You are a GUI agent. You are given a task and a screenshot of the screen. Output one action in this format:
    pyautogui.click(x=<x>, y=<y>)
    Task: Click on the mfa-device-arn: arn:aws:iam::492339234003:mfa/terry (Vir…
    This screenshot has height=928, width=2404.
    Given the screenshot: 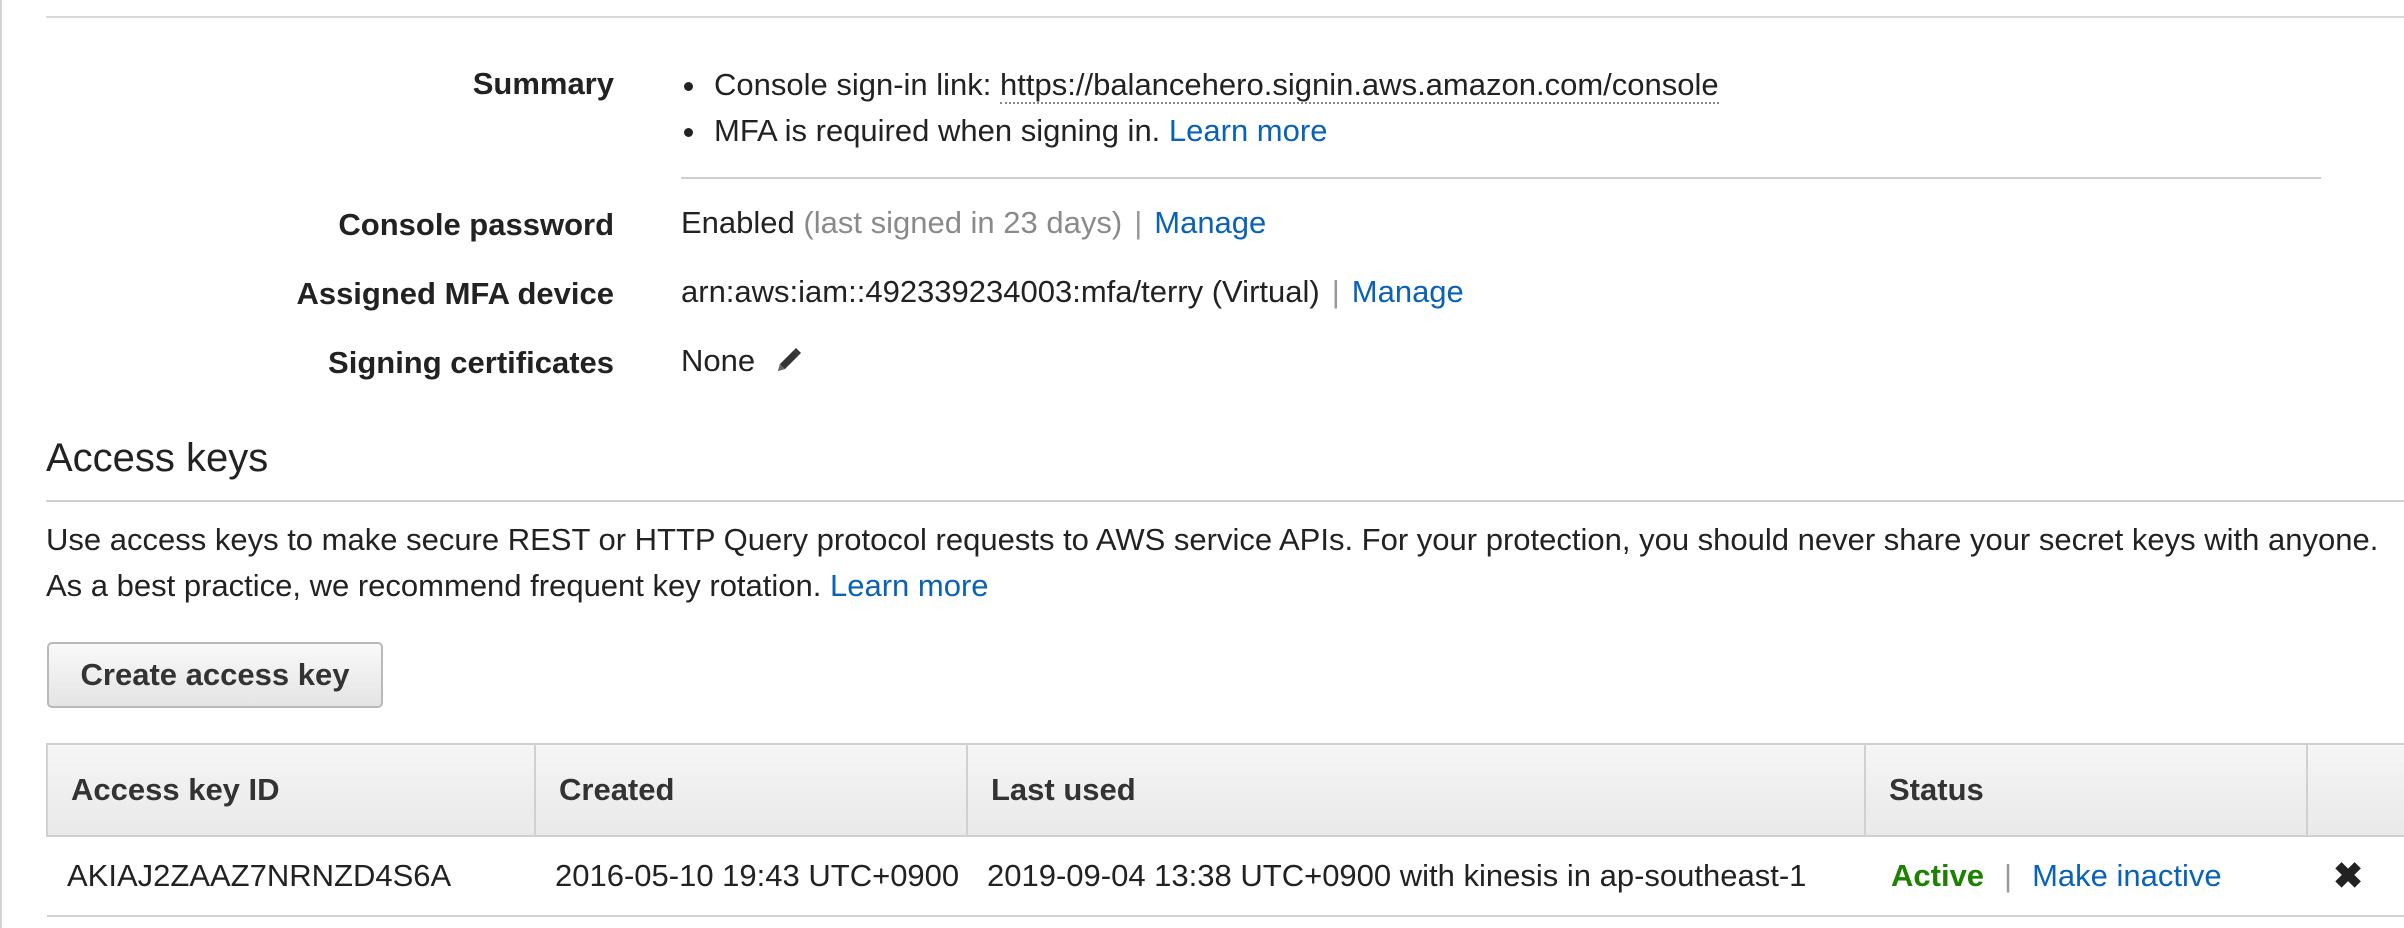 What is the action you would take?
    pyautogui.click(x=1000, y=291)
    